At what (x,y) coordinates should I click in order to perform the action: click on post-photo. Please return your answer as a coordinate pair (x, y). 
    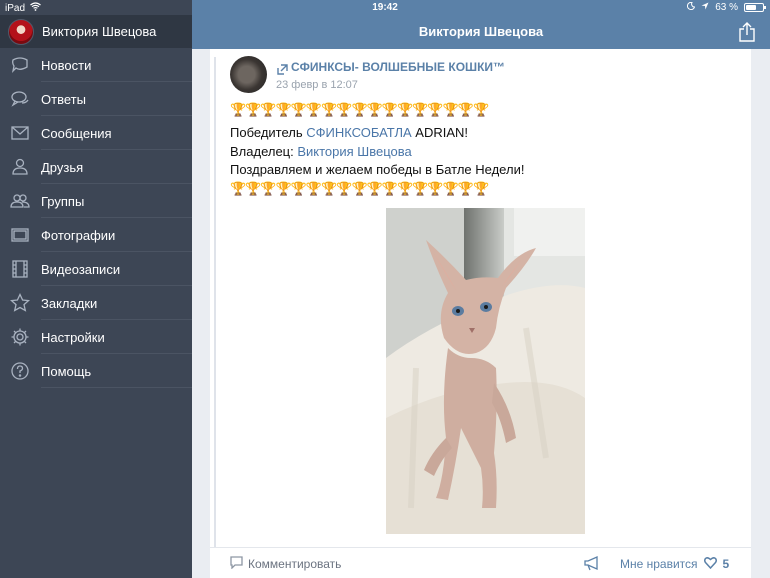
    Looking at the image, I should click on (485, 371).